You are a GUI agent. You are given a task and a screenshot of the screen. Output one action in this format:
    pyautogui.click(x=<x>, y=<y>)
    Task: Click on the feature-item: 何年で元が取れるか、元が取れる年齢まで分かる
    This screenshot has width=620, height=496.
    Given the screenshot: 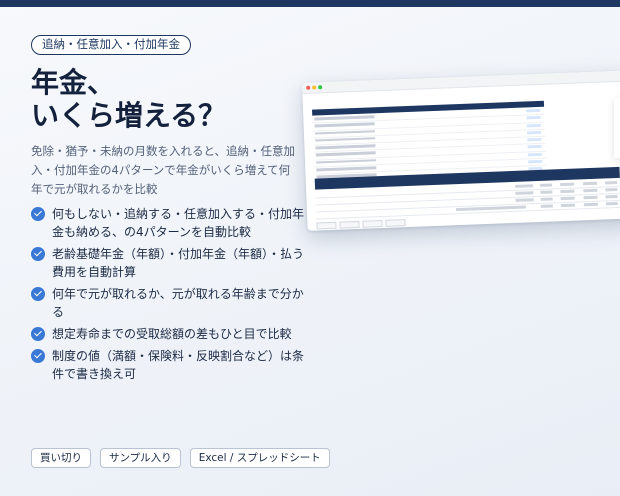 What is the action you would take?
    pyautogui.click(x=168, y=303)
    